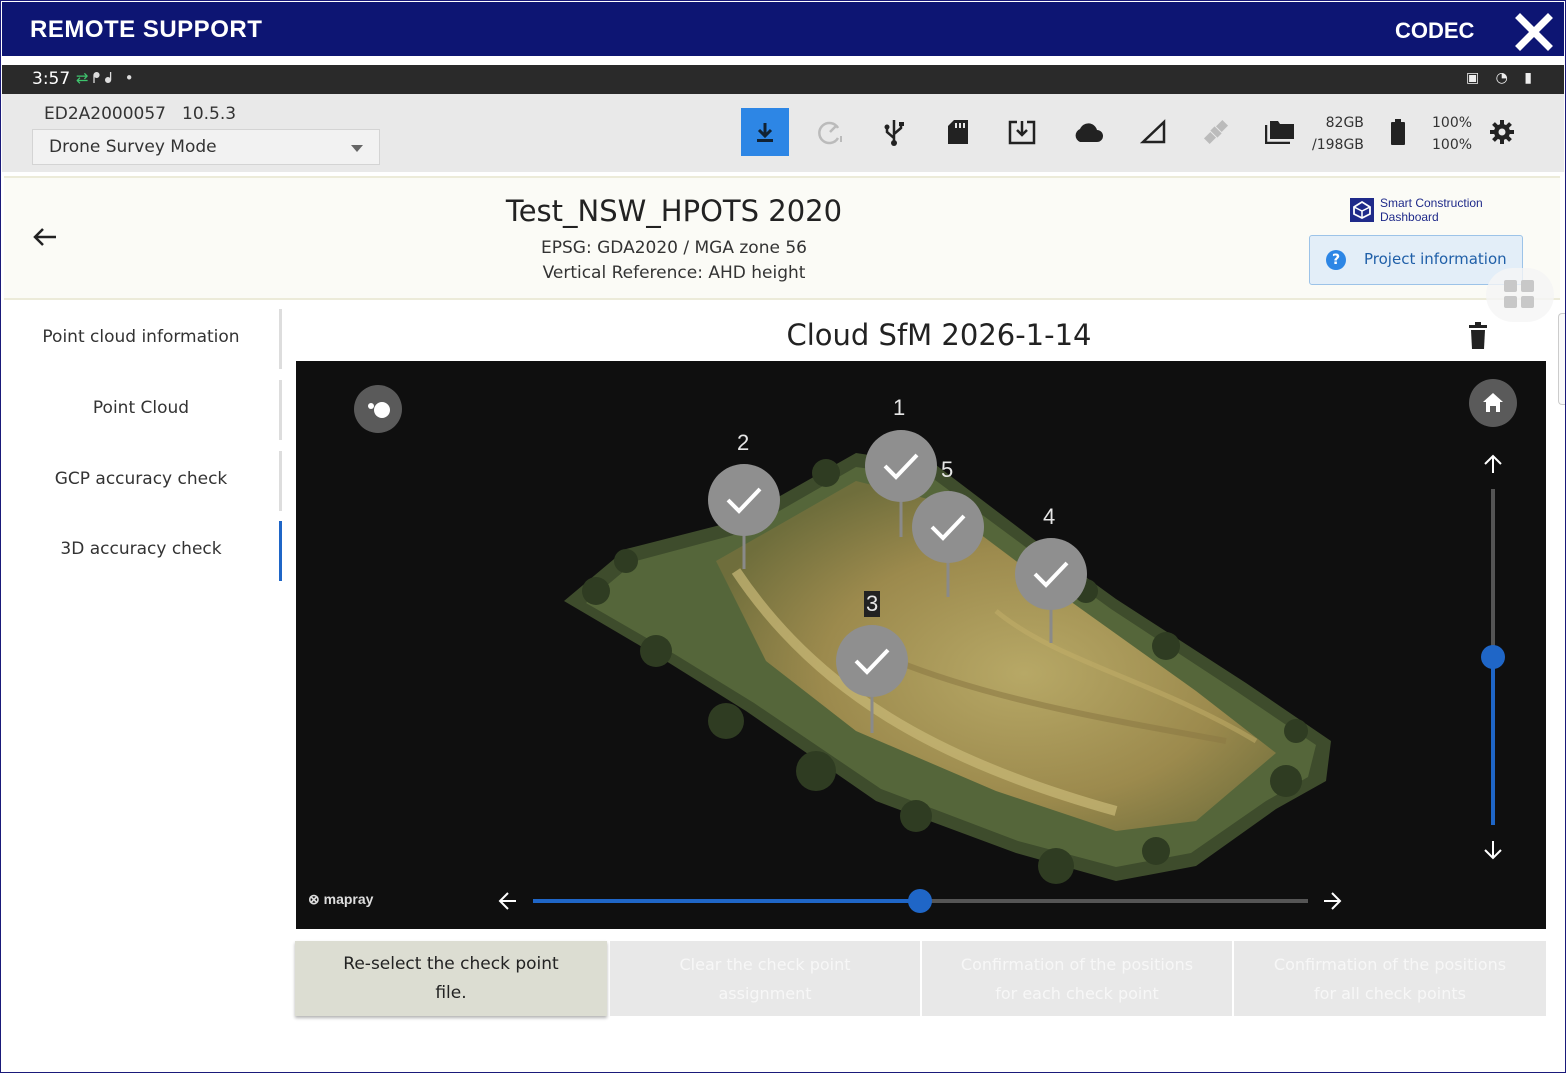 This screenshot has width=1566, height=1073. I want to click on light-toggle-icon, so click(379, 410).